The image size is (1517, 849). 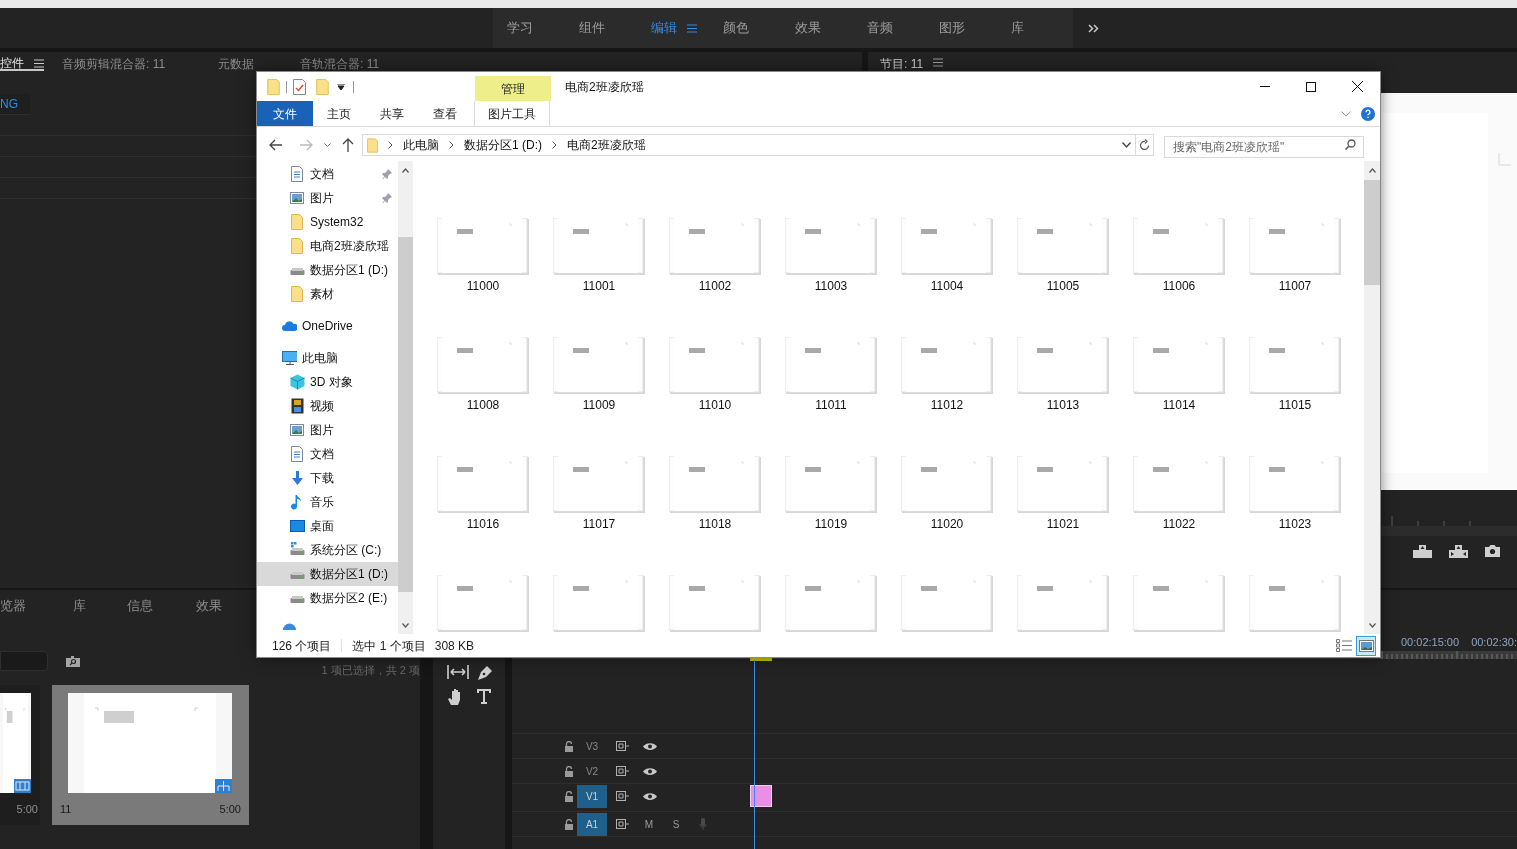 I want to click on file-name: 11003, so click(x=831, y=286).